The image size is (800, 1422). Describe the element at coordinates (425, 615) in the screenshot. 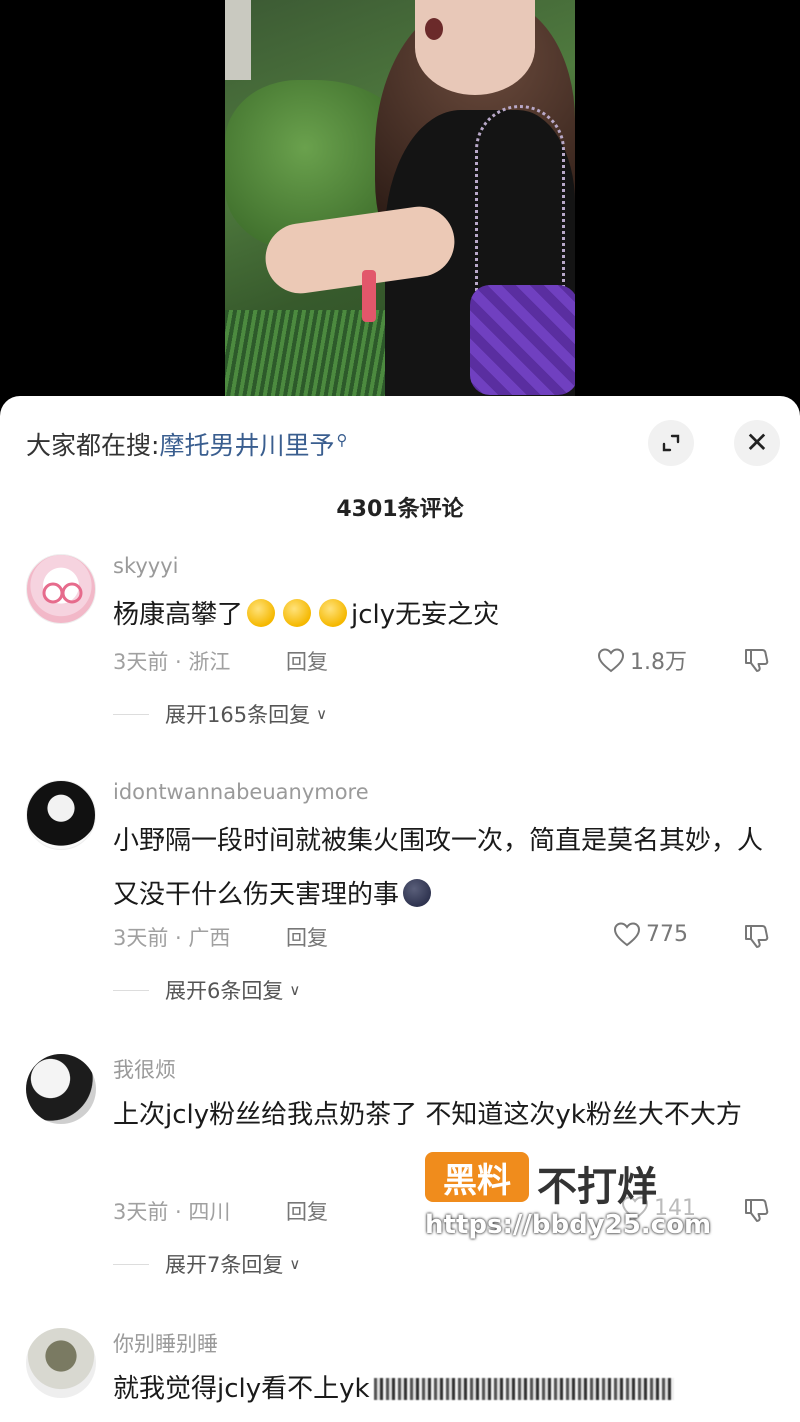

I see `comment-text-part: jcly无妄之灾` at that location.